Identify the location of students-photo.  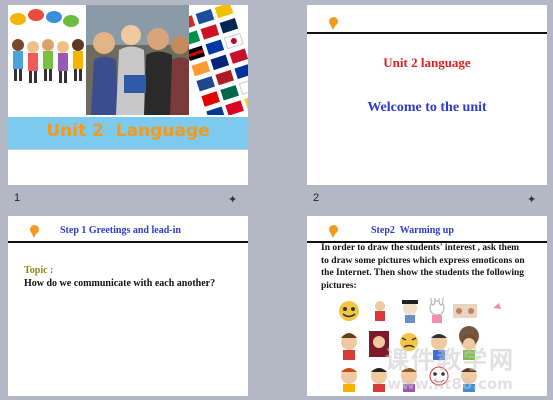
(137, 60).